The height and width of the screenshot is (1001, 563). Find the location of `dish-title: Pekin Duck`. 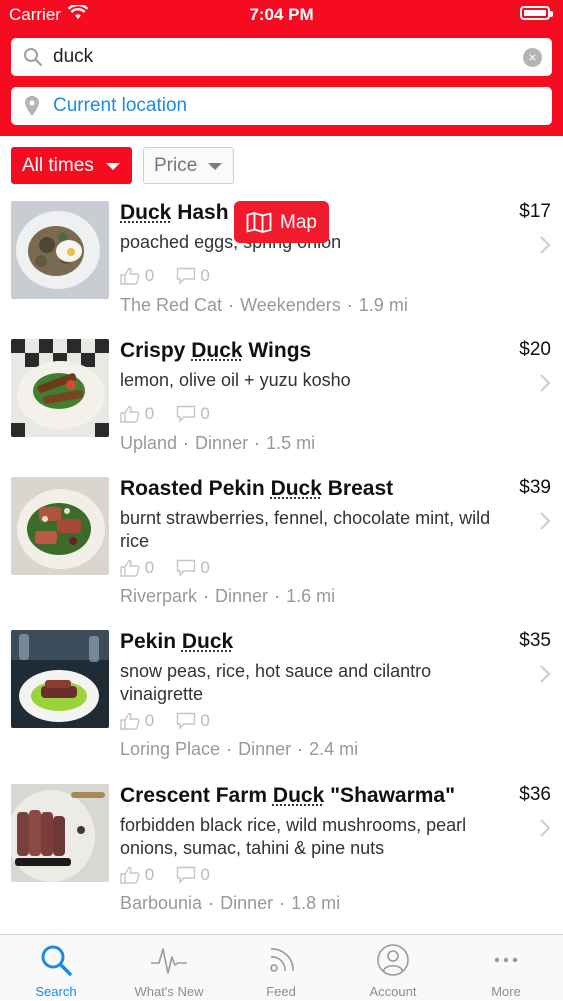

dish-title: Pekin Duck is located at coordinates (177, 641).